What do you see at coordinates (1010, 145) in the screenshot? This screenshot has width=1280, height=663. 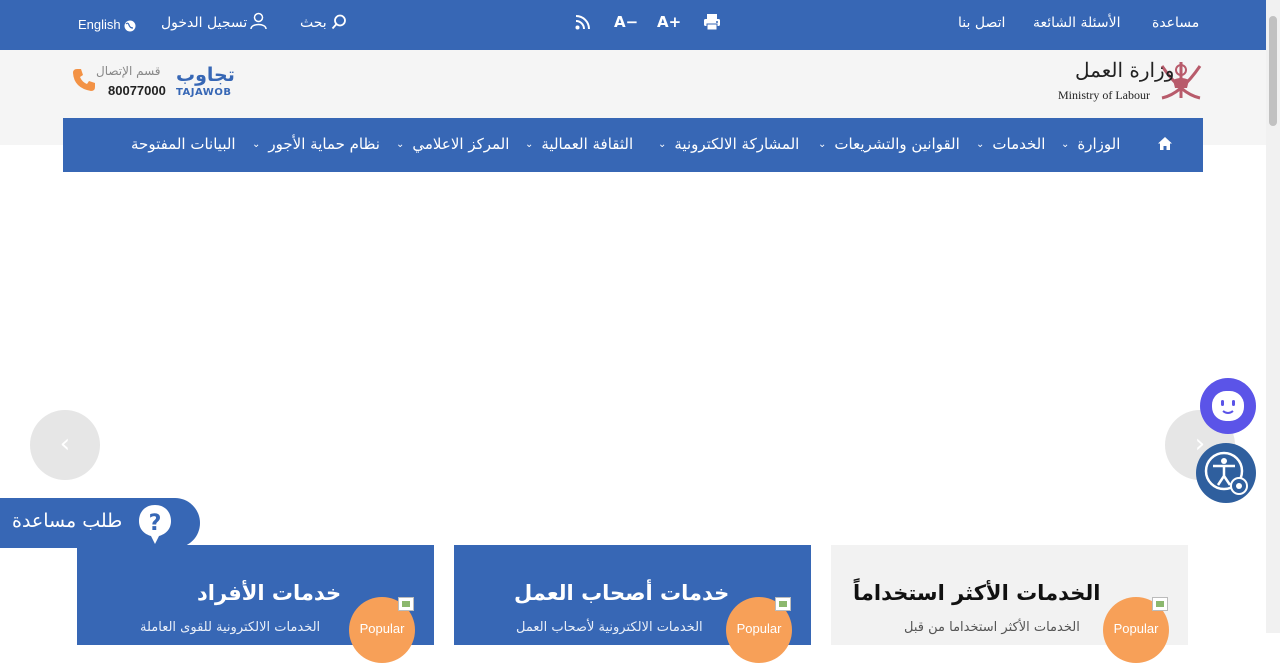 I see `nav-item-services: الخدمات⌄` at bounding box center [1010, 145].